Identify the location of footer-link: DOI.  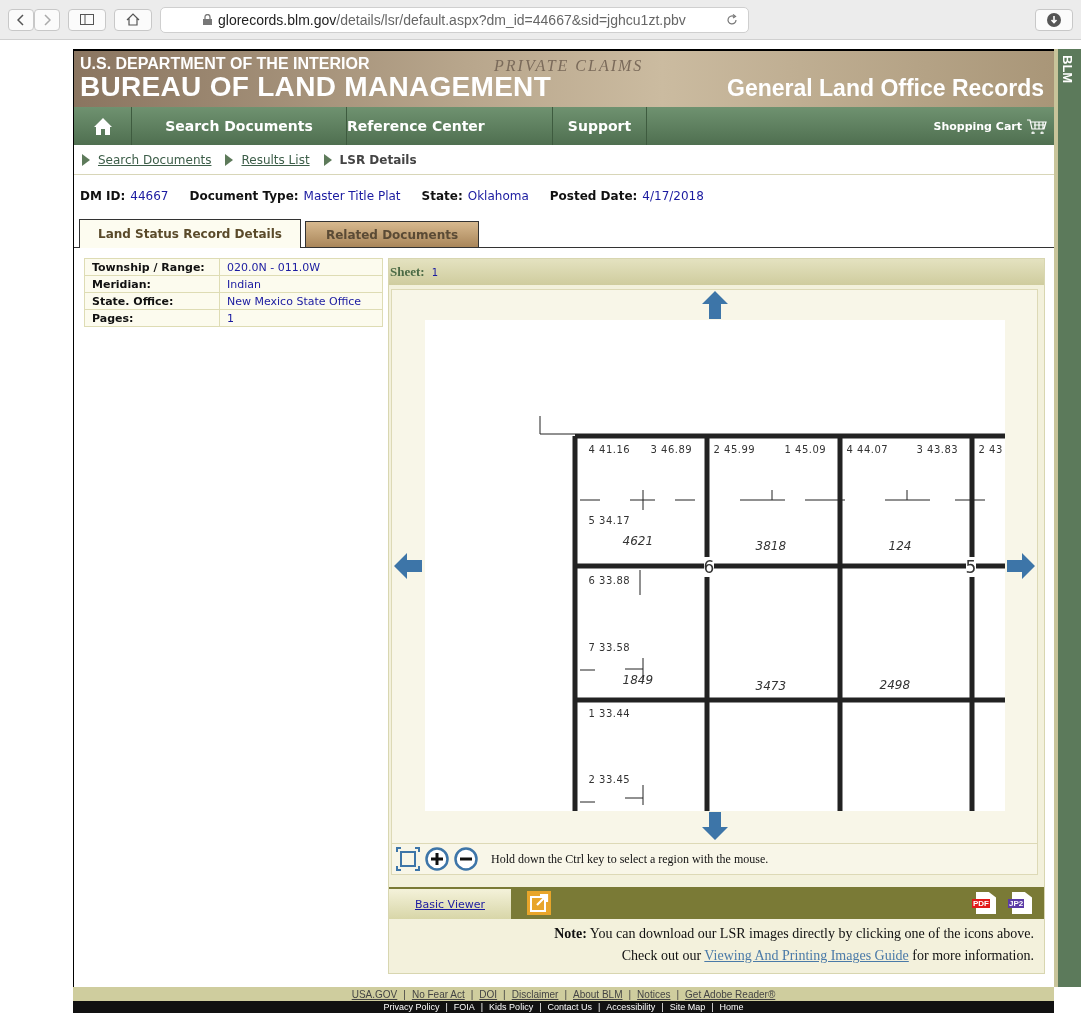
(488, 994).